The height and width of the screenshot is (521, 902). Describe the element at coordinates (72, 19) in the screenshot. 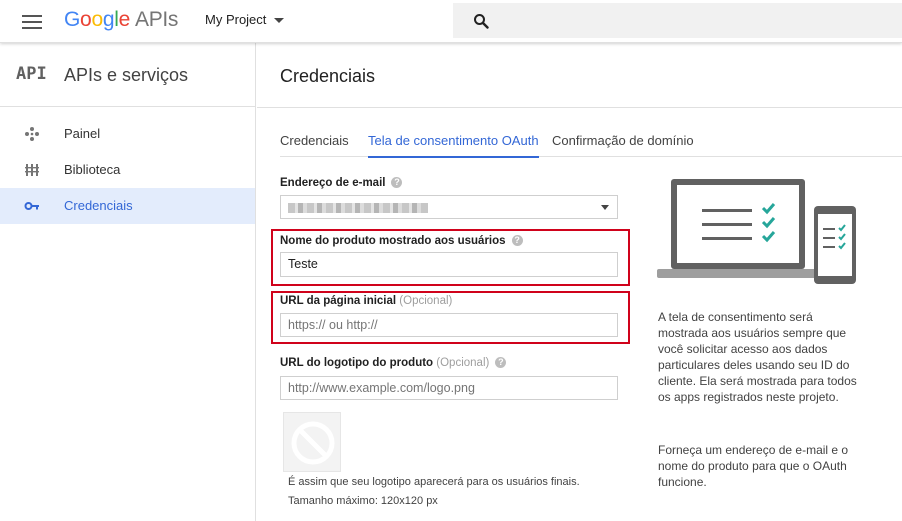

I see `logo-letter: G` at that location.